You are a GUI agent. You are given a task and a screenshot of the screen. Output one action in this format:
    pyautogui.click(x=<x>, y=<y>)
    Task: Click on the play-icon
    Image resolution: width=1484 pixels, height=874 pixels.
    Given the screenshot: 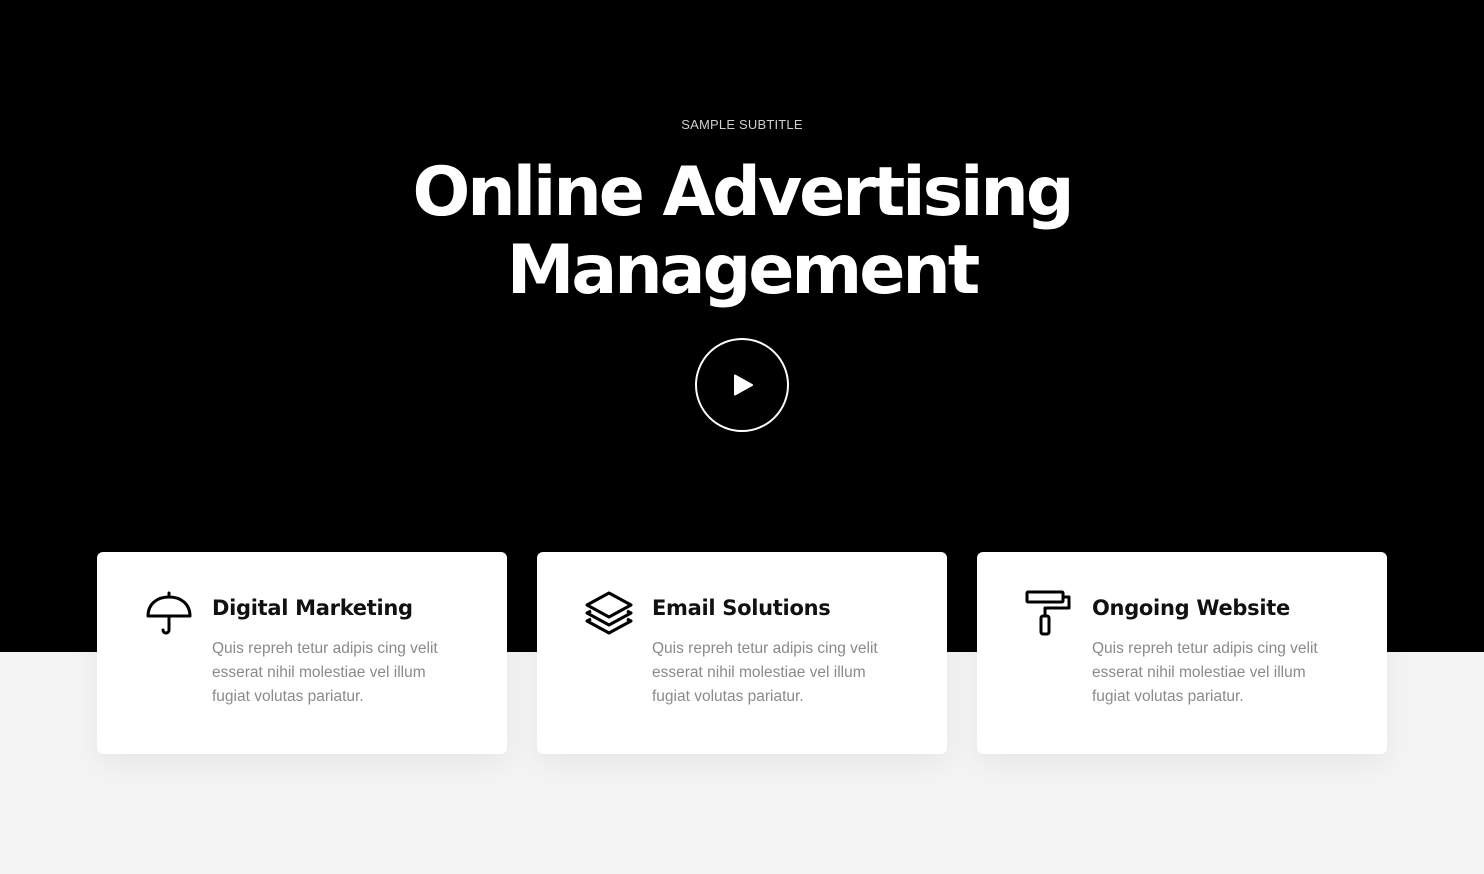 What is the action you would take?
    pyautogui.click(x=743, y=385)
    